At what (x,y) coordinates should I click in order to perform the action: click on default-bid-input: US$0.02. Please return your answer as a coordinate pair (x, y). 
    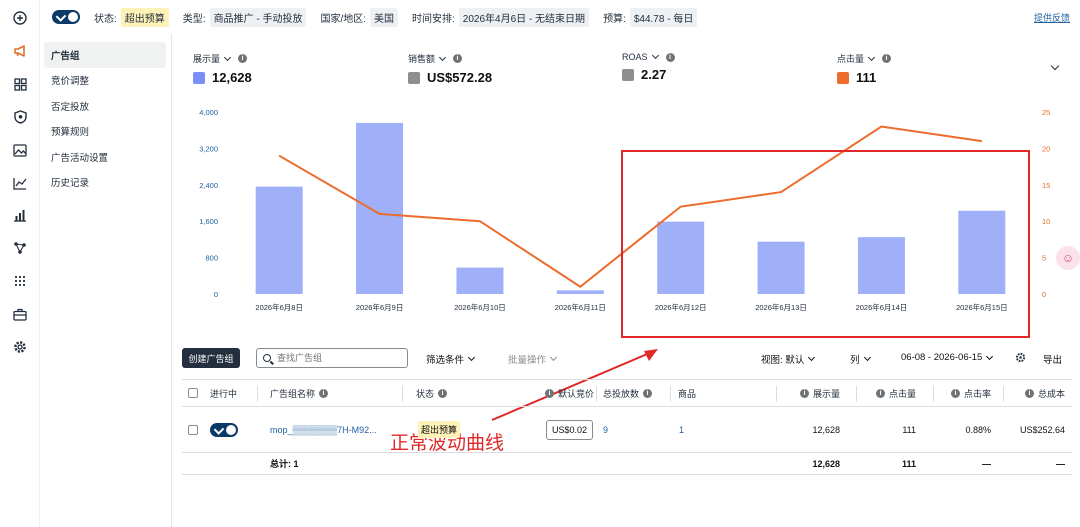
    Looking at the image, I should click on (570, 429).